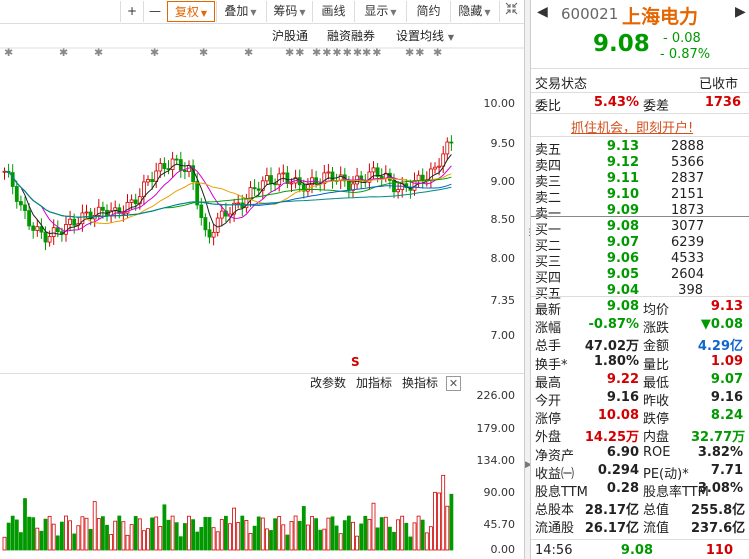 The width and height of the screenshot is (749, 559). Describe the element at coordinates (131, 11) in the screenshot. I see `zoom-in-button: +` at that location.